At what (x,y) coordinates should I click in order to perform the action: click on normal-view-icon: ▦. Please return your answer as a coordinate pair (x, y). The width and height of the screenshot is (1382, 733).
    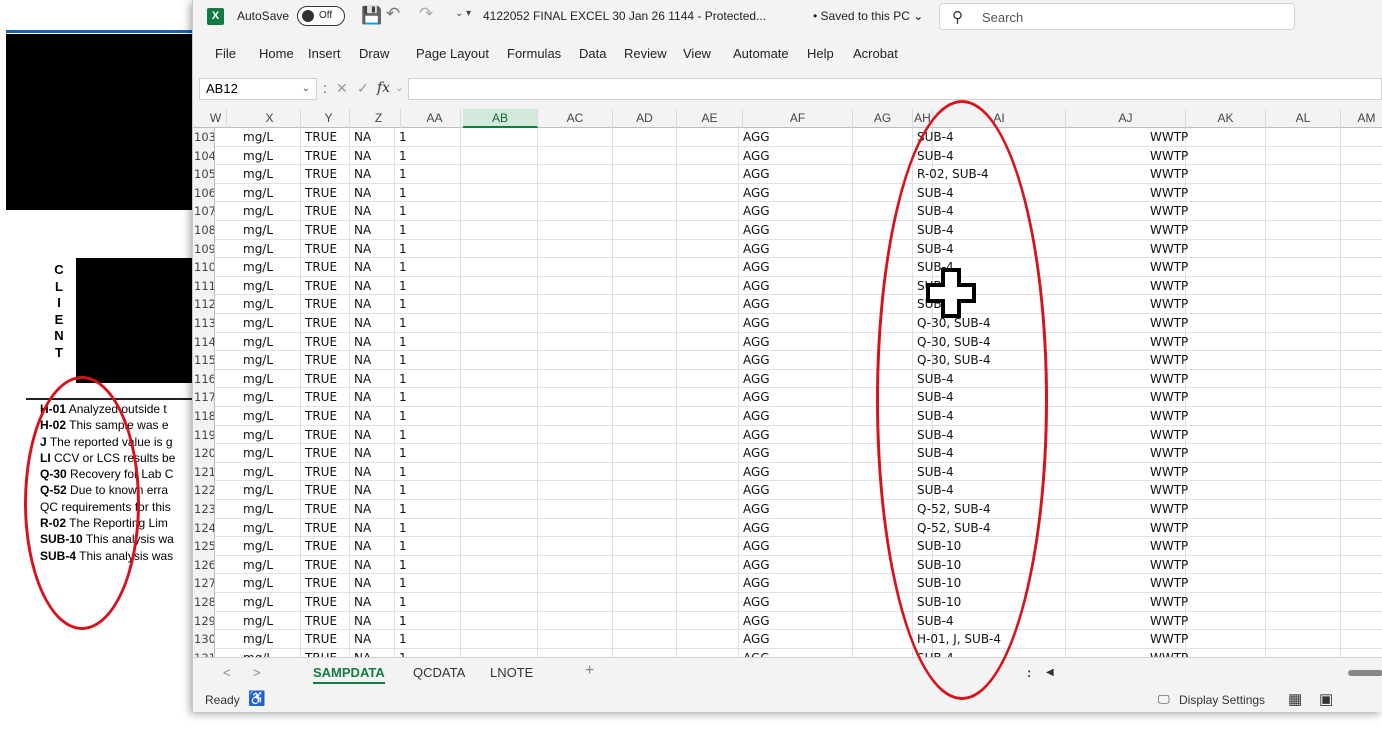
    Looking at the image, I should click on (1295, 699).